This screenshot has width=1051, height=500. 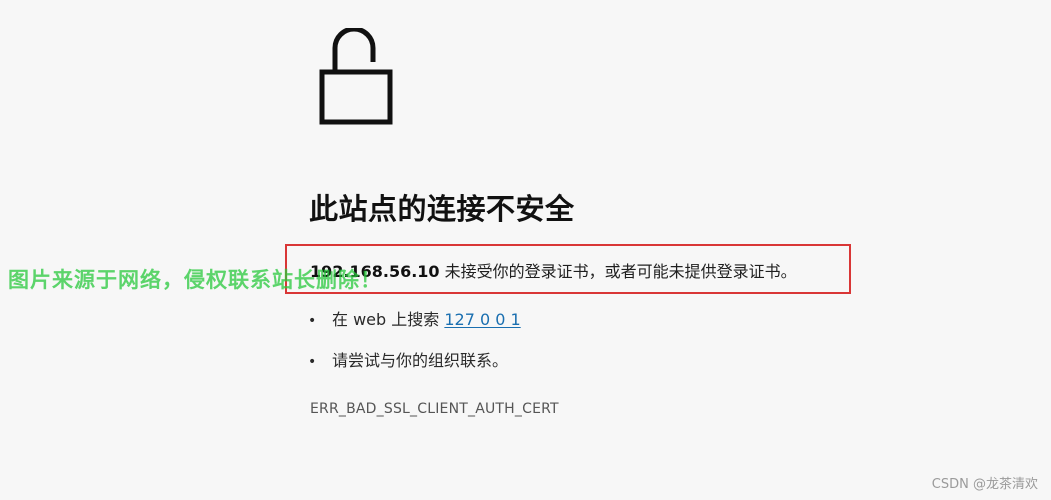 I want to click on suggestion-contact-org: • 请尝试与你的组织联系。, so click(x=408, y=359).